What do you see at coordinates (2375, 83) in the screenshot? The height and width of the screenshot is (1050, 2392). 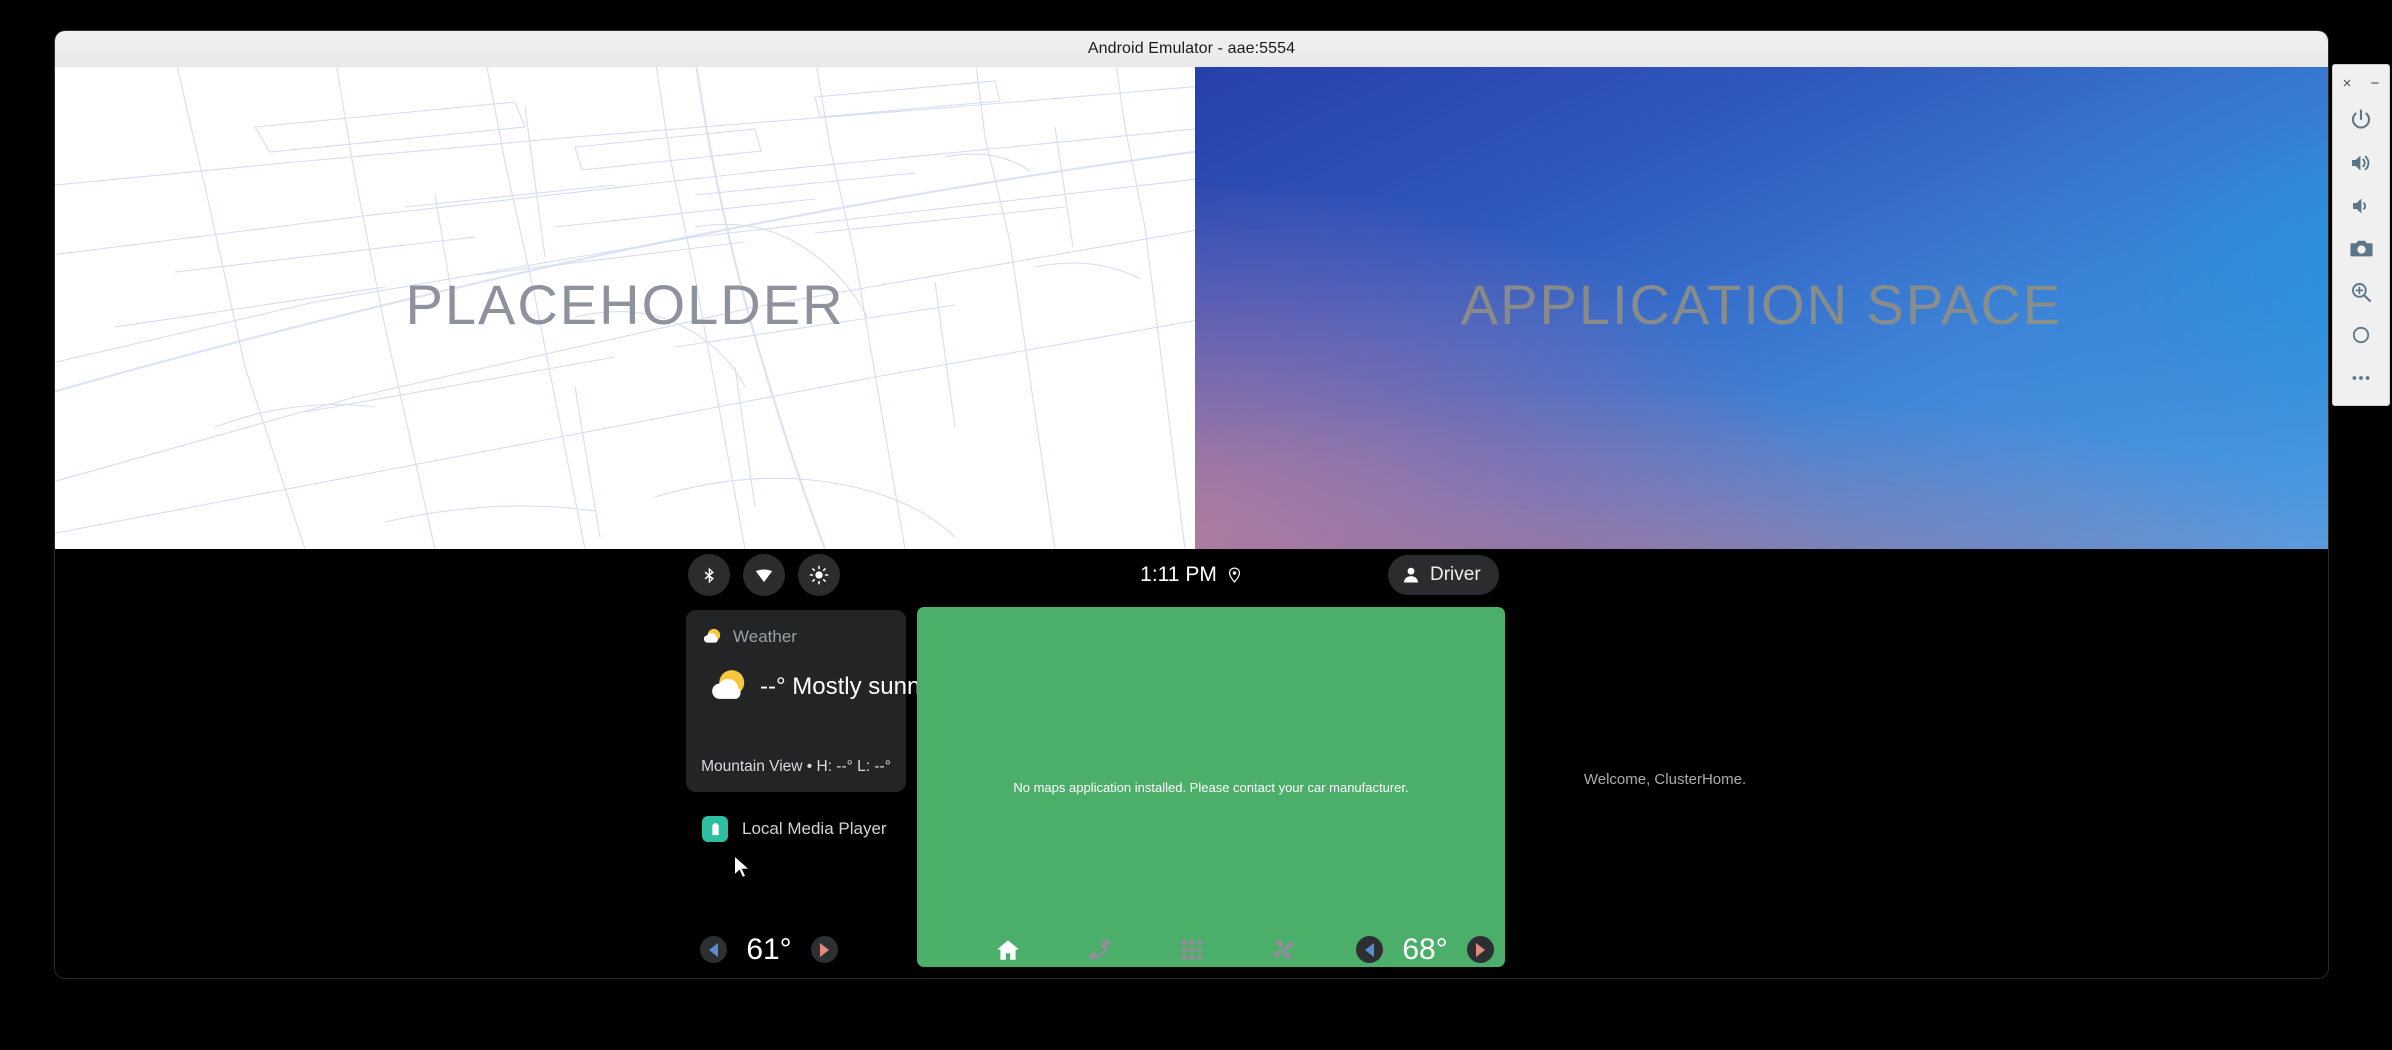 I see `minimize-icon: −` at bounding box center [2375, 83].